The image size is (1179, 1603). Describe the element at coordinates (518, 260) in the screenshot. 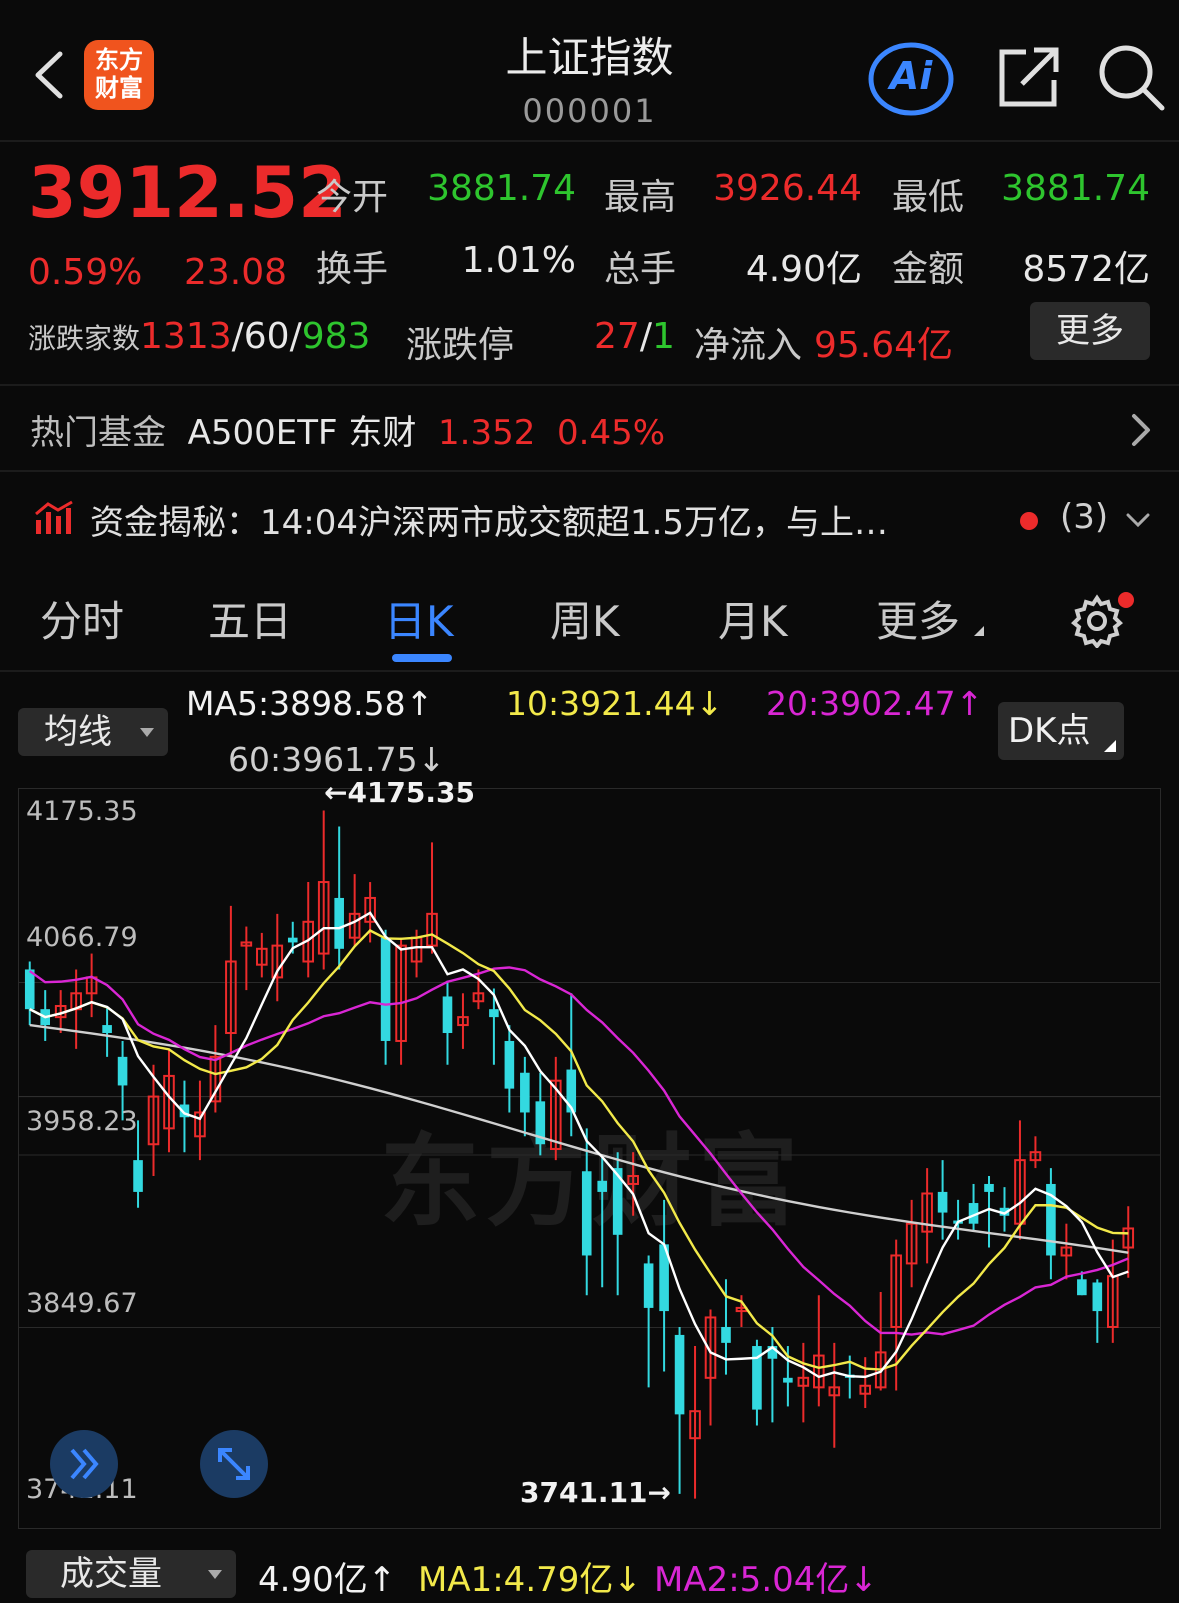

I see `turnover-value: 1.01%` at that location.